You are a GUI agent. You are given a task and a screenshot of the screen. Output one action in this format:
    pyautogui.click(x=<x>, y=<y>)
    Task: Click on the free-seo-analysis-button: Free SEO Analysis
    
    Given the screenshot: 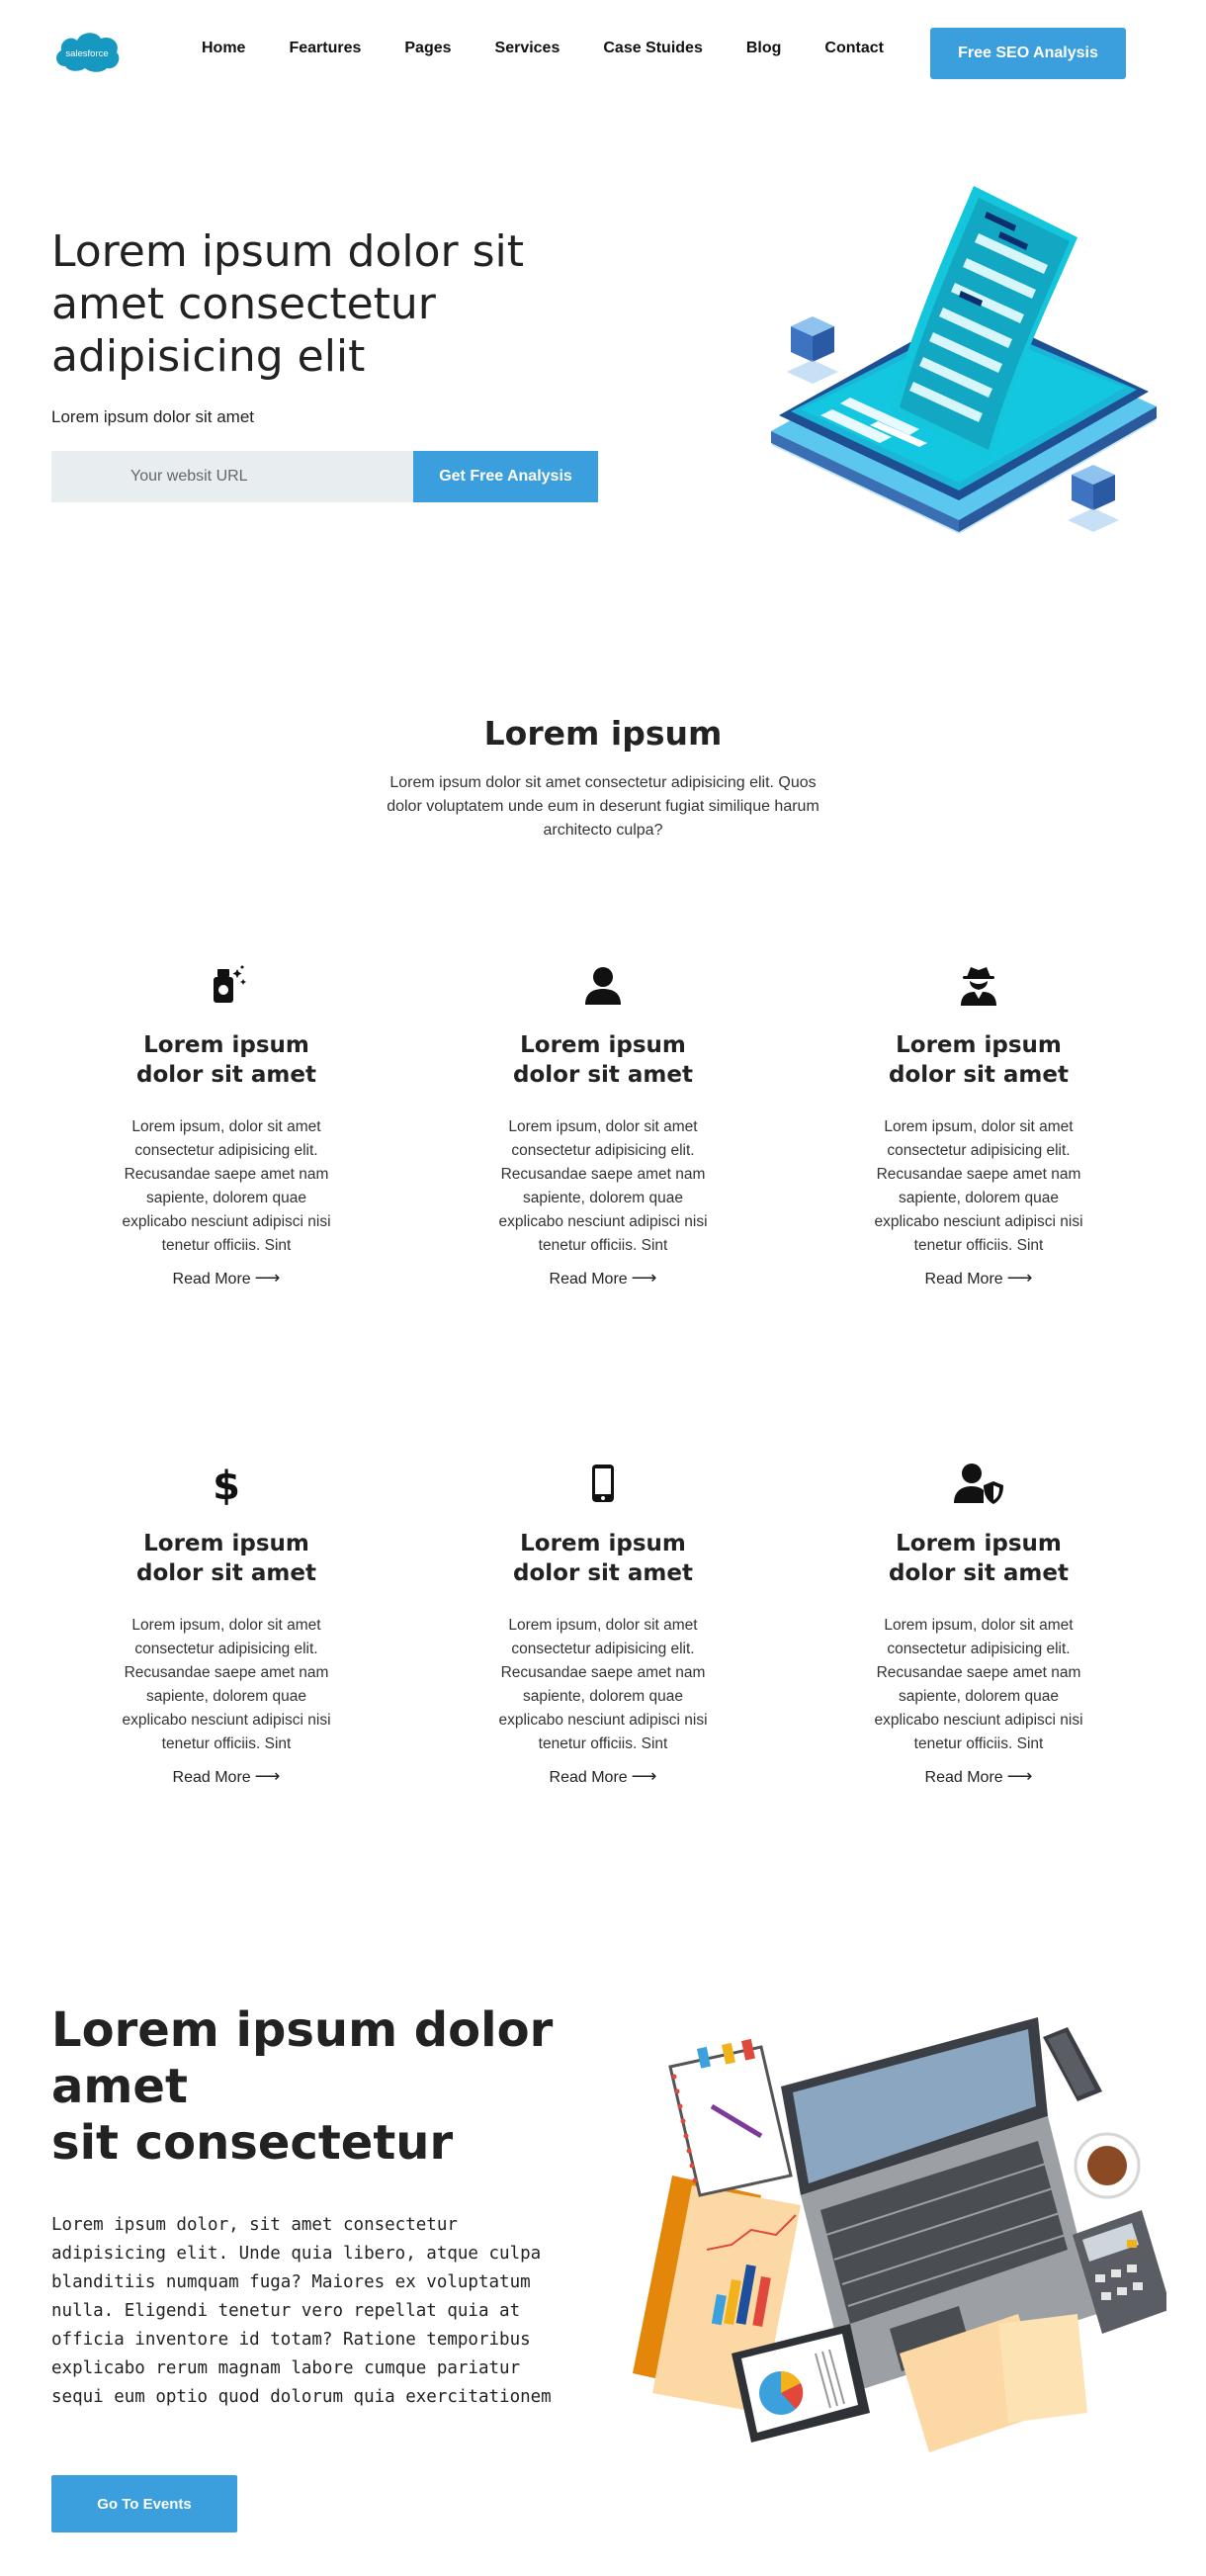 What is the action you would take?
    pyautogui.click(x=1028, y=53)
    